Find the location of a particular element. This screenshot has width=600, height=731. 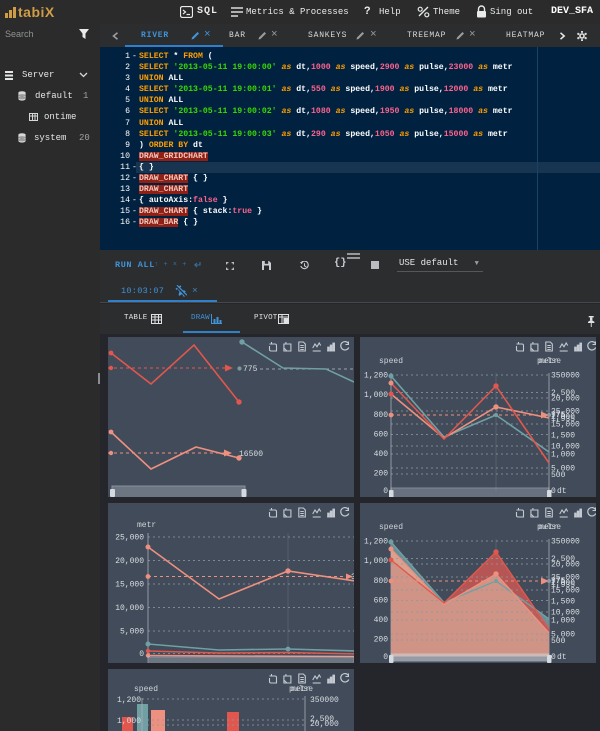

svg-text: 15,000 is located at coordinates (129, 585).